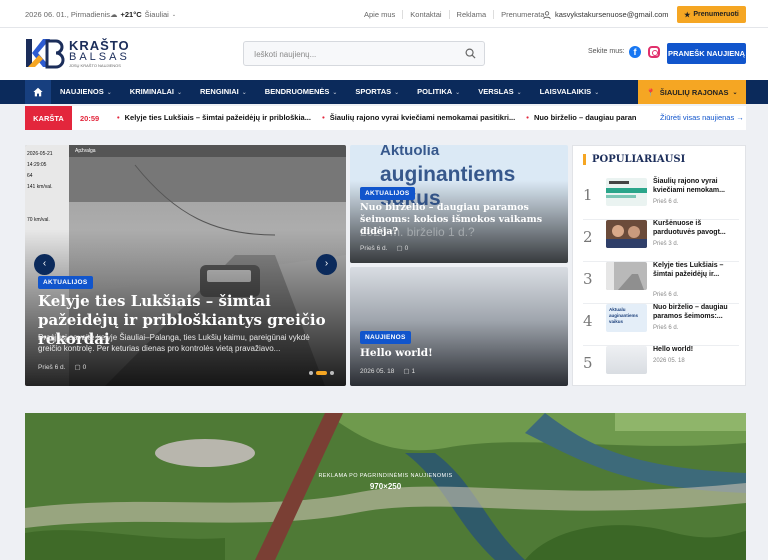  I want to click on overlay-speed: 141 km/val., so click(40, 187).